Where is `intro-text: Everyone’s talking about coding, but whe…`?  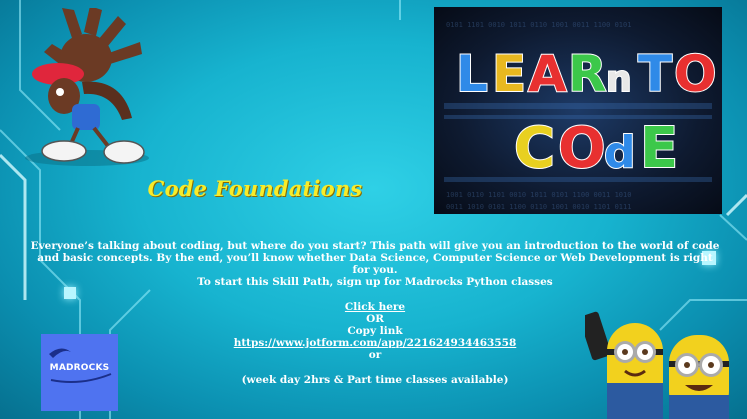
intro-text: Everyone’s talking about coding, but whe… is located at coordinates (375, 258).